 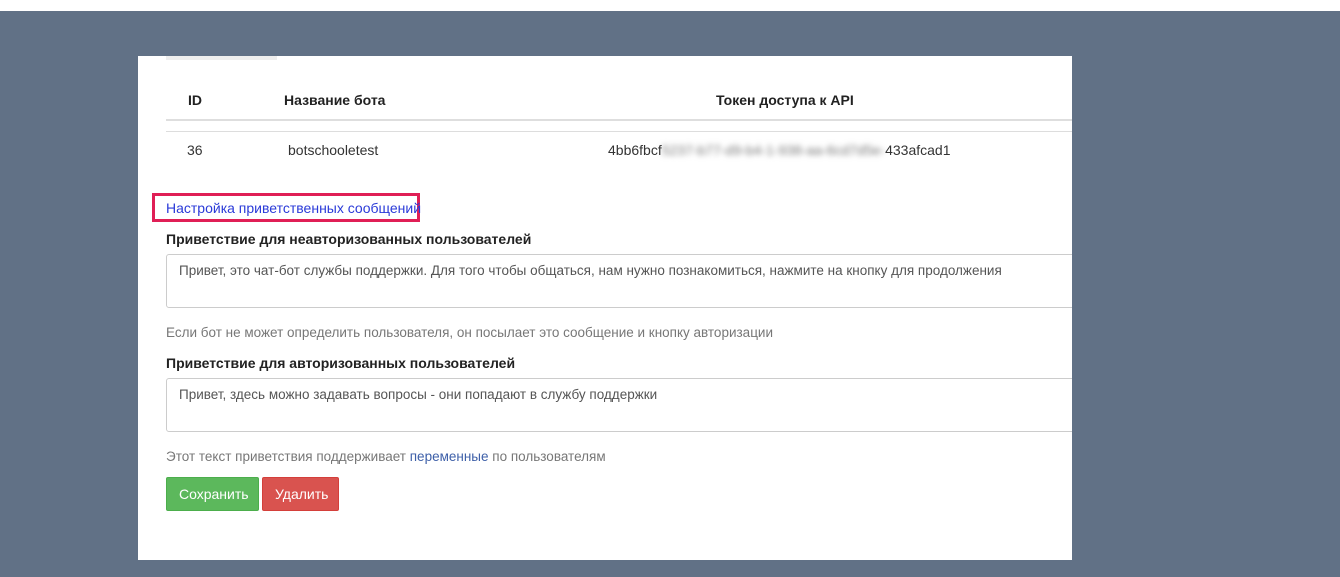 I want to click on highlight-box: Настройка приветственных сообщений, so click(x=286, y=207).